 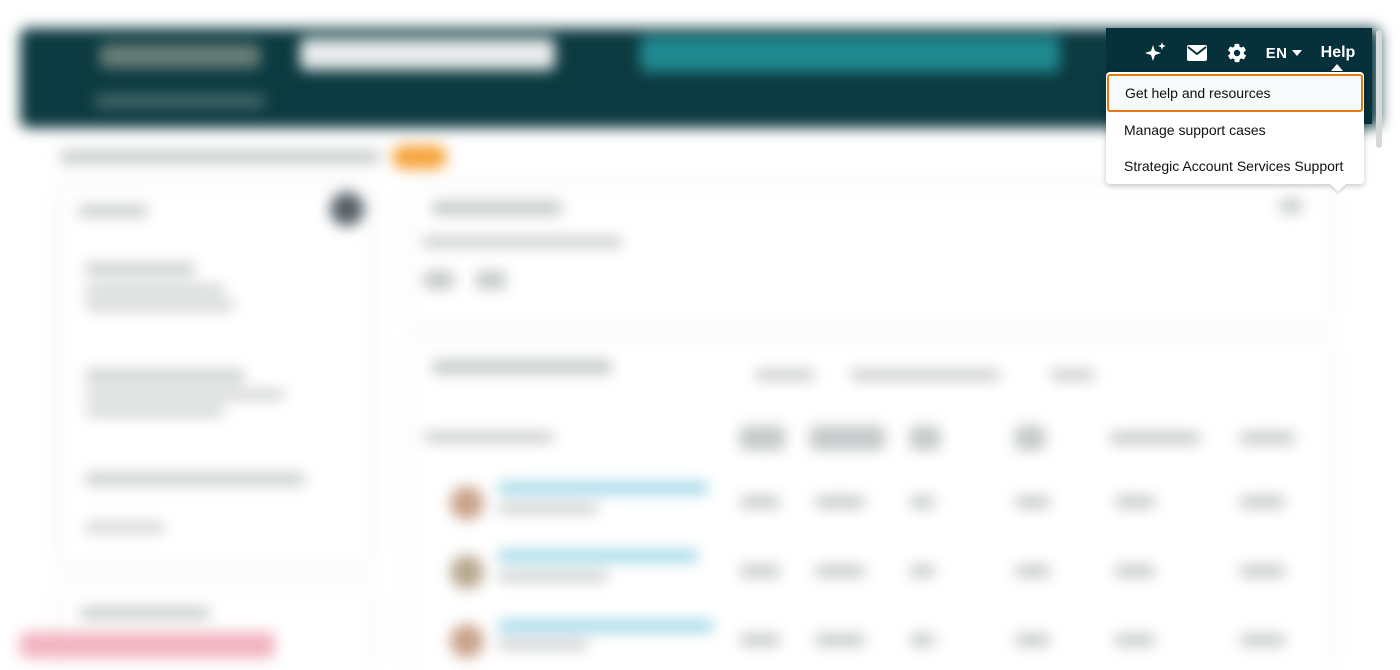 What do you see at coordinates (850, 54) in the screenshot?
I see `global-search-bar` at bounding box center [850, 54].